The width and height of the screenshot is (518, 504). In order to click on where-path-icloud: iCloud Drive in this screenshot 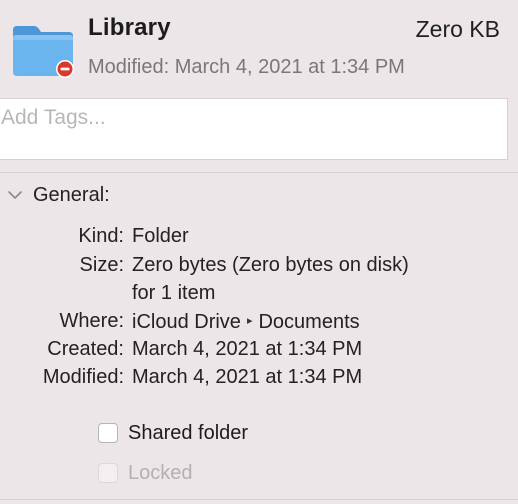, I will do `click(186, 321)`.